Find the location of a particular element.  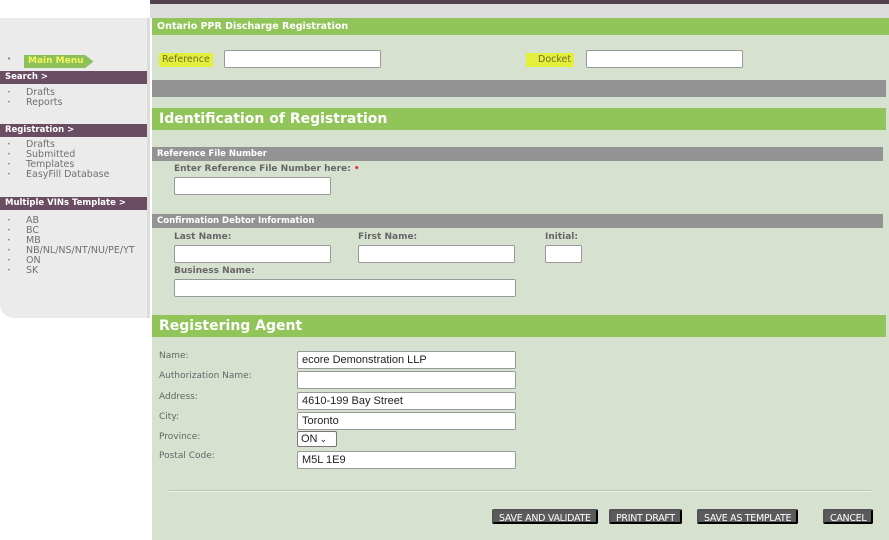

sidebar-item-vin-sk: SK is located at coordinates (73, 271).